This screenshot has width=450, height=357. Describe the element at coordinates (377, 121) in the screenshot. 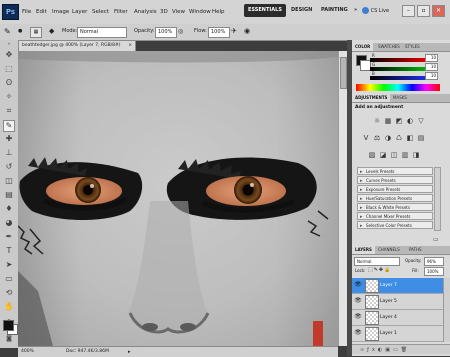

I see `brightness-contrast-icon: ☼` at that location.